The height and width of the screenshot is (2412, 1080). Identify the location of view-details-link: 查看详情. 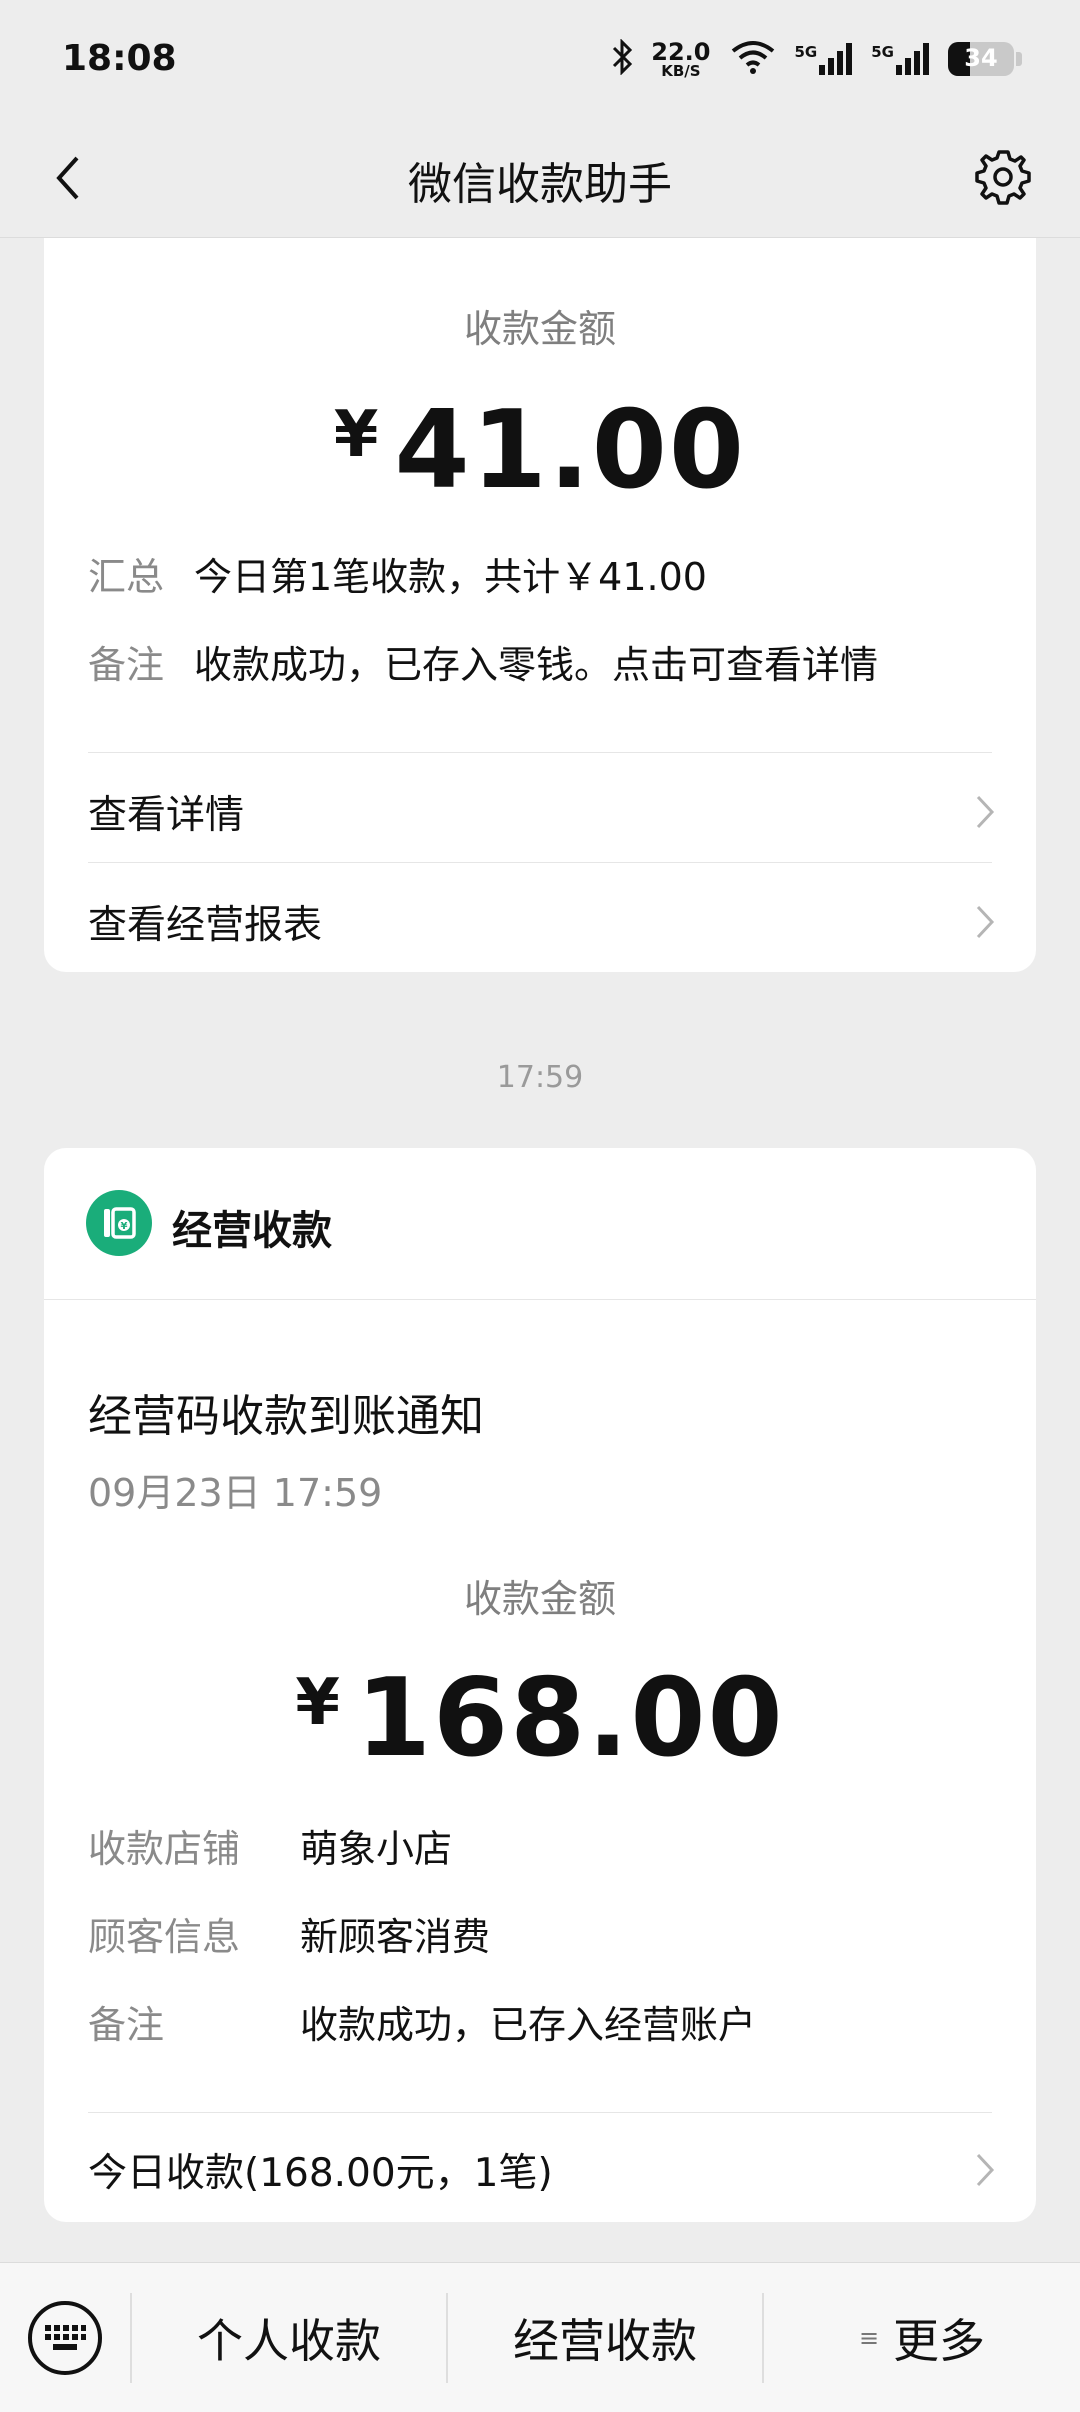
(544, 812).